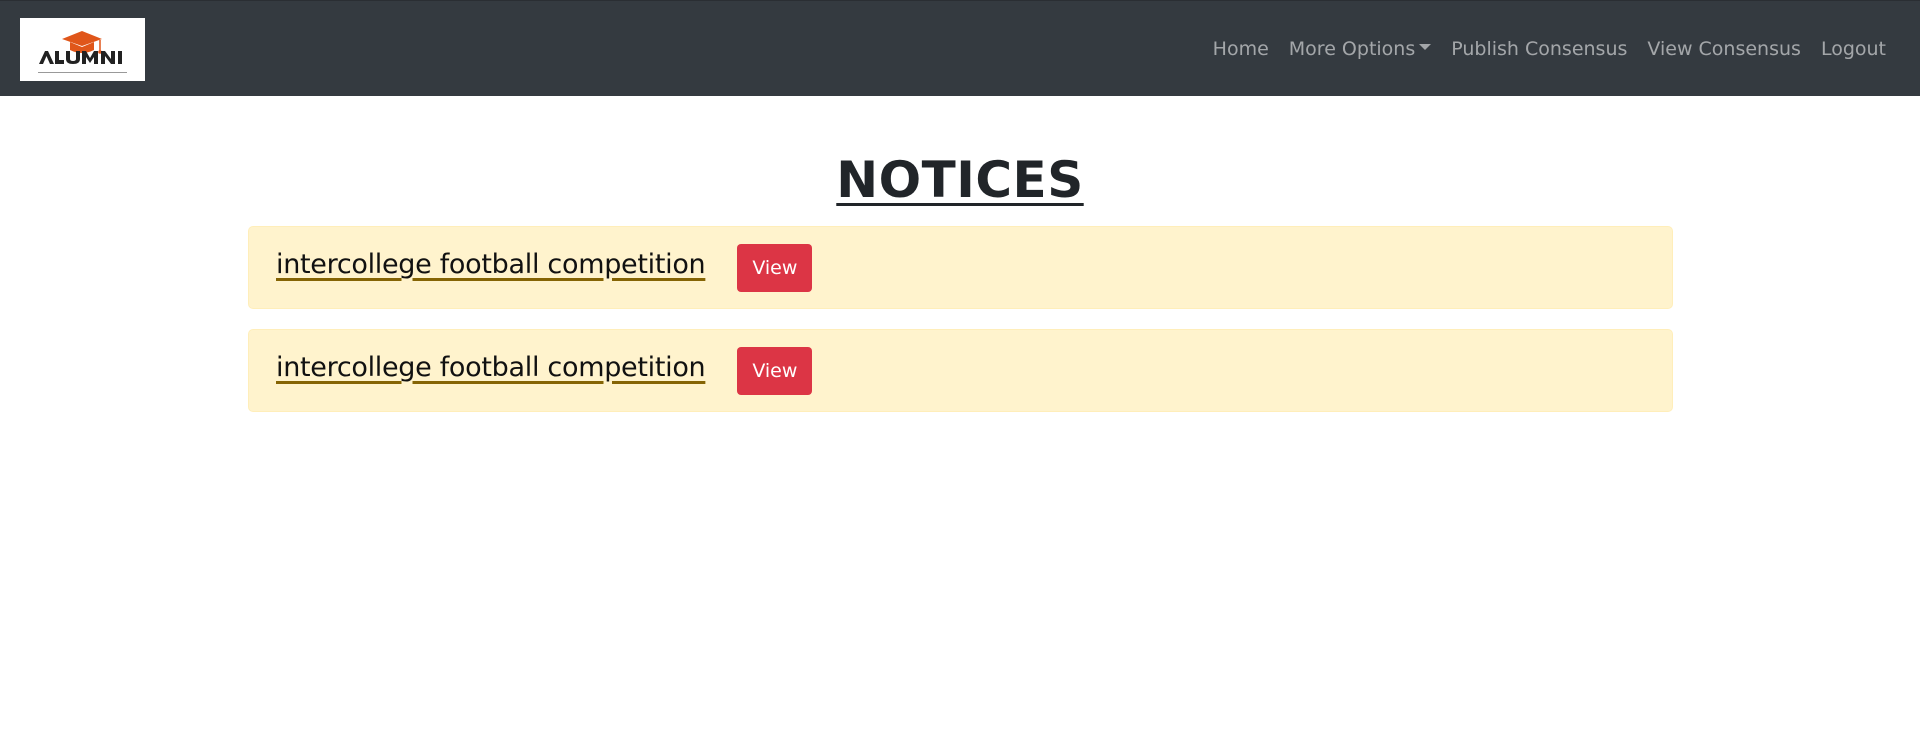 The image size is (1920, 739). Describe the element at coordinates (960, 180) in the screenshot. I see `page-title: NOTICES` at that location.